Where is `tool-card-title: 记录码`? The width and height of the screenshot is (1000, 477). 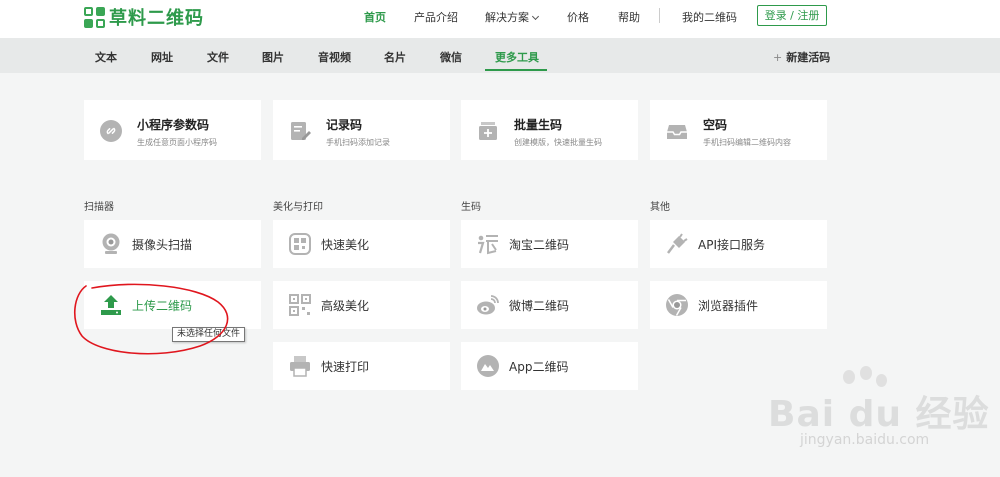 tool-card-title: 记录码 is located at coordinates (344, 125).